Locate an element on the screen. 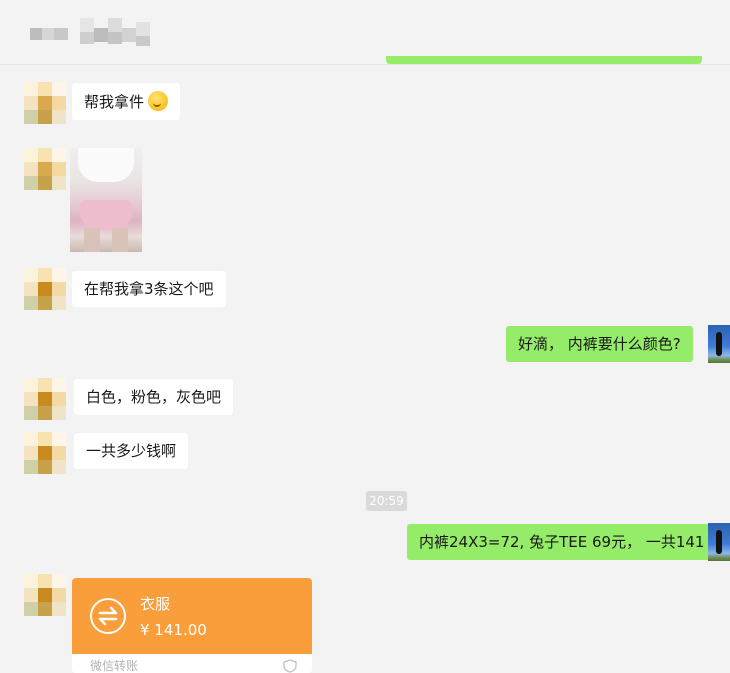 The image size is (730, 673). received-message: 在帮我拿3条这个吧 is located at coordinates (149, 289).